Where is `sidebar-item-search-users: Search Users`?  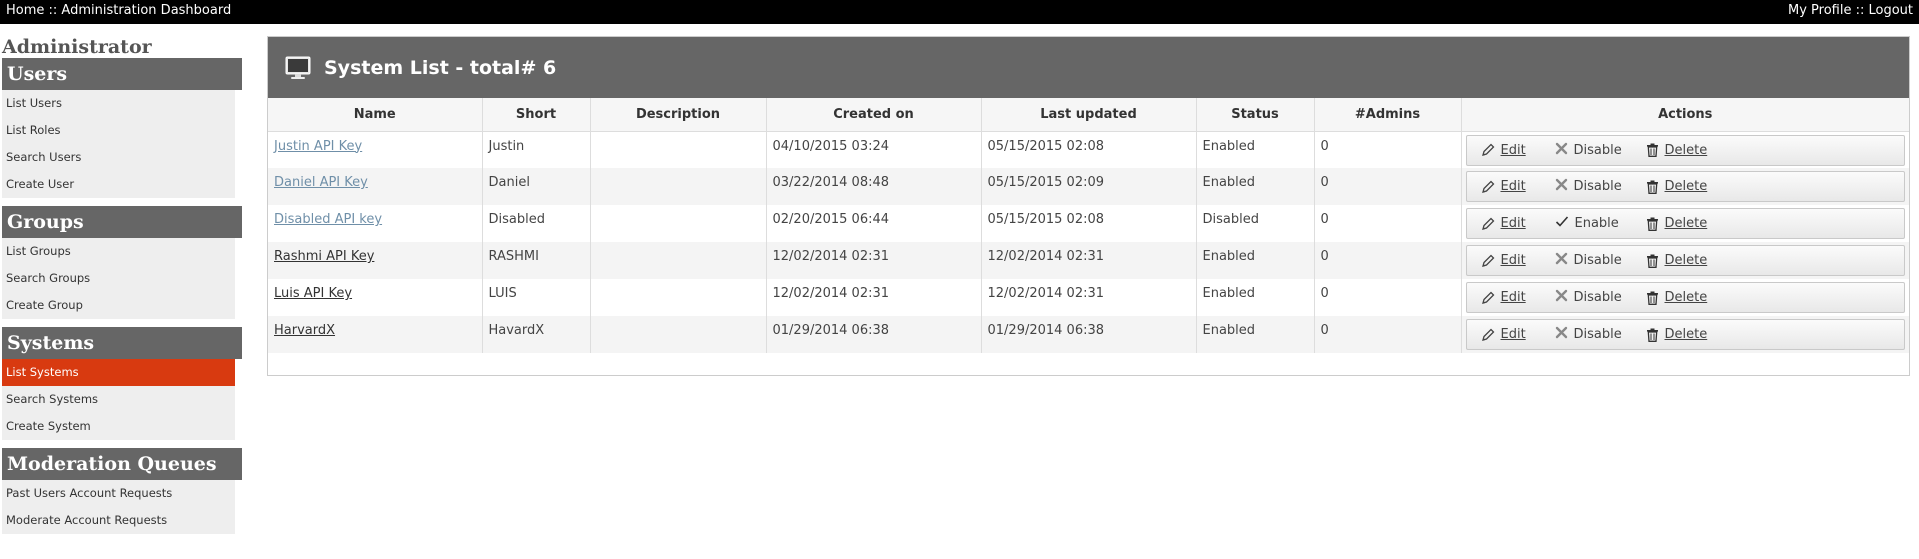
sidebar-item-search-users: Search Users is located at coordinates (118, 157).